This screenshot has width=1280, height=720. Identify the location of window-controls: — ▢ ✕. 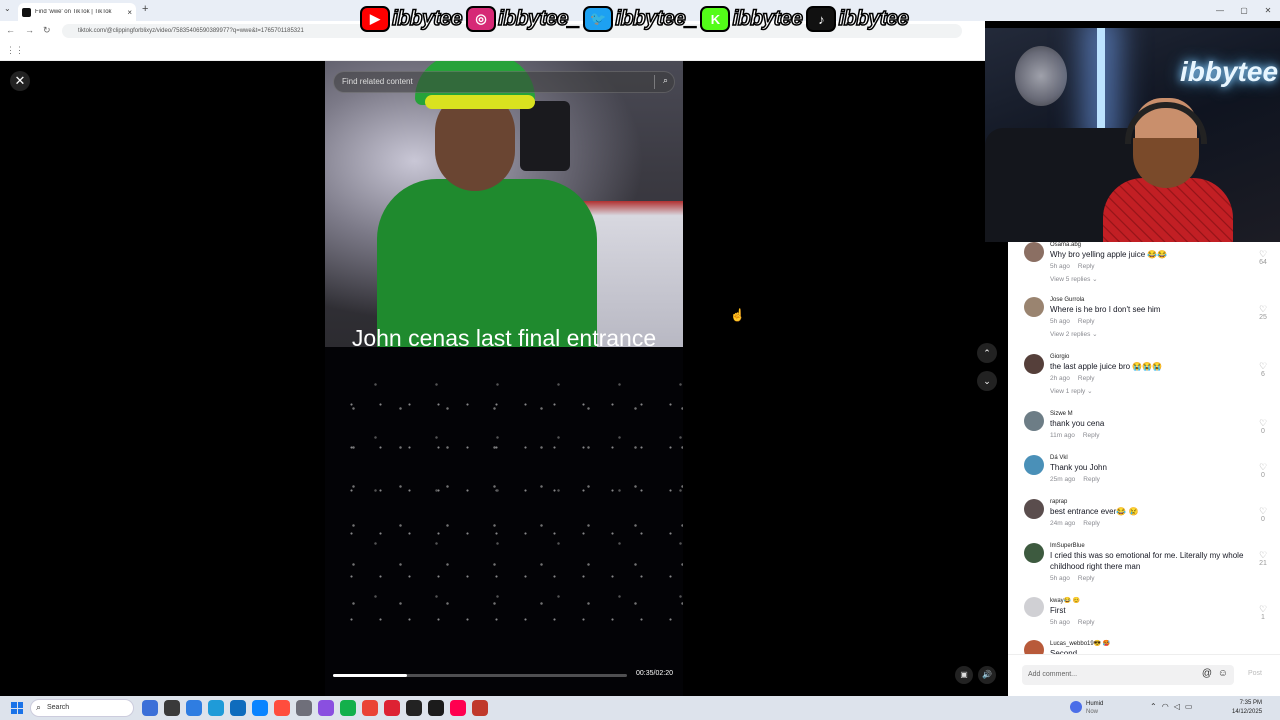
(1244, 10).